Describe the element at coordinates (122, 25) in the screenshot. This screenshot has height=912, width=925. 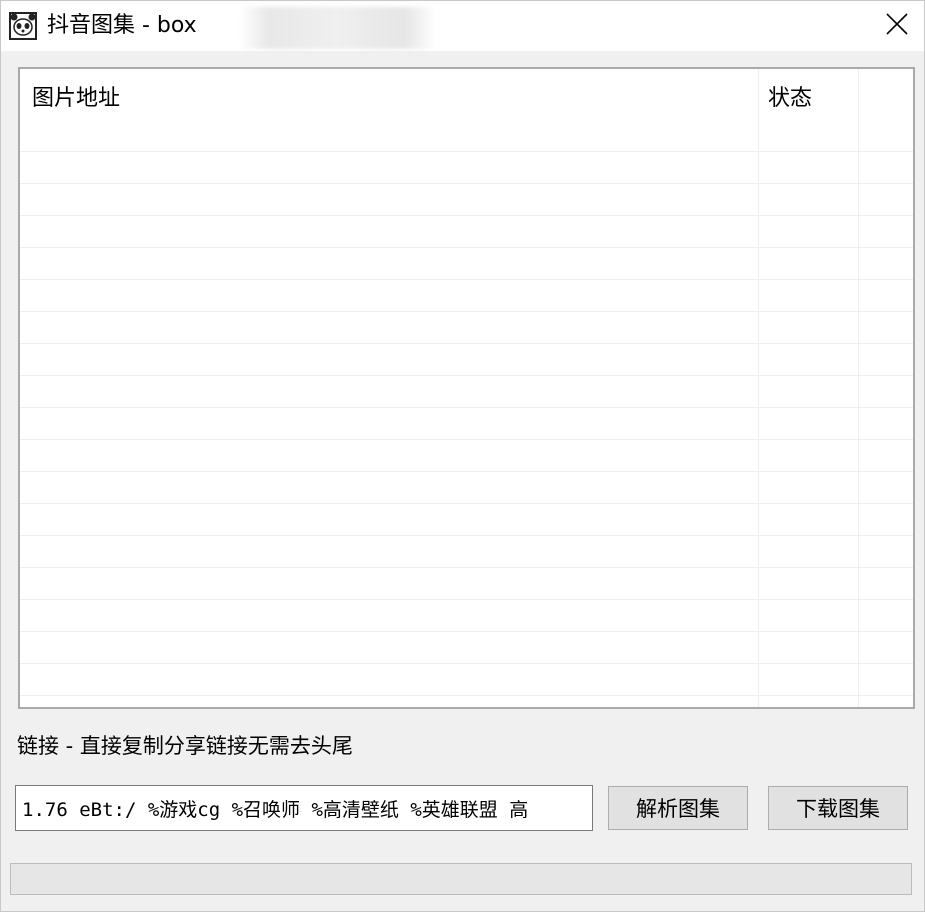
I see `window-title: 抖音图集 - box` at that location.